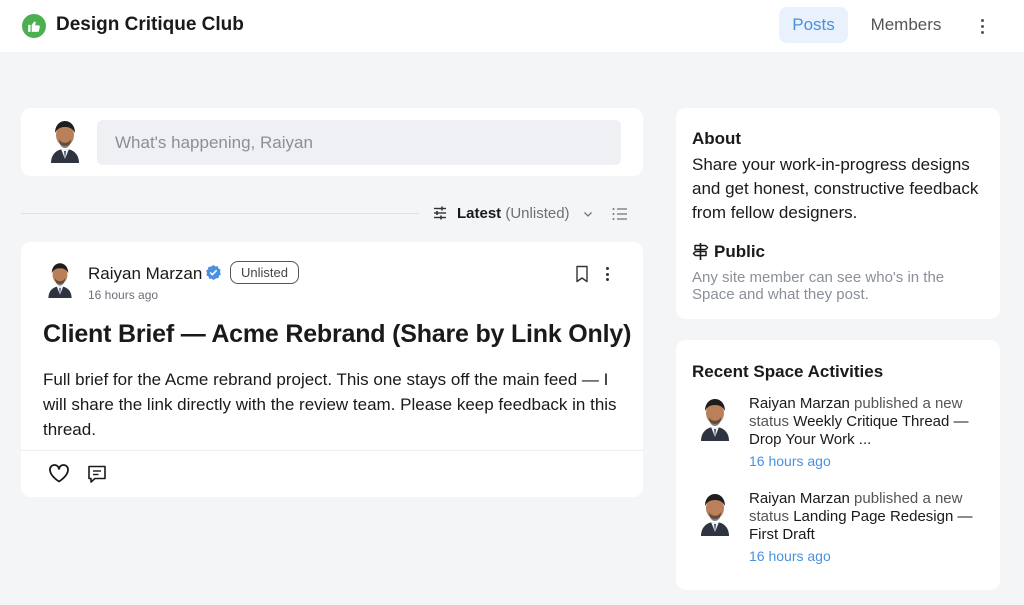  What do you see at coordinates (982, 26) in the screenshot?
I see `more-options-icon` at bounding box center [982, 26].